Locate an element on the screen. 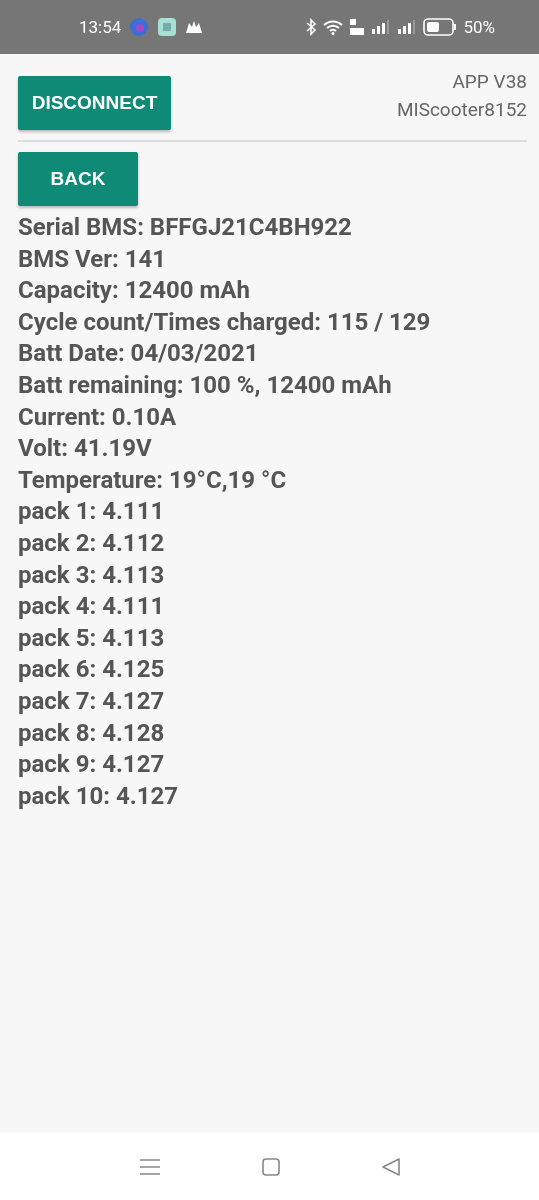  device-name: MIScooter8152 is located at coordinates (461, 110).